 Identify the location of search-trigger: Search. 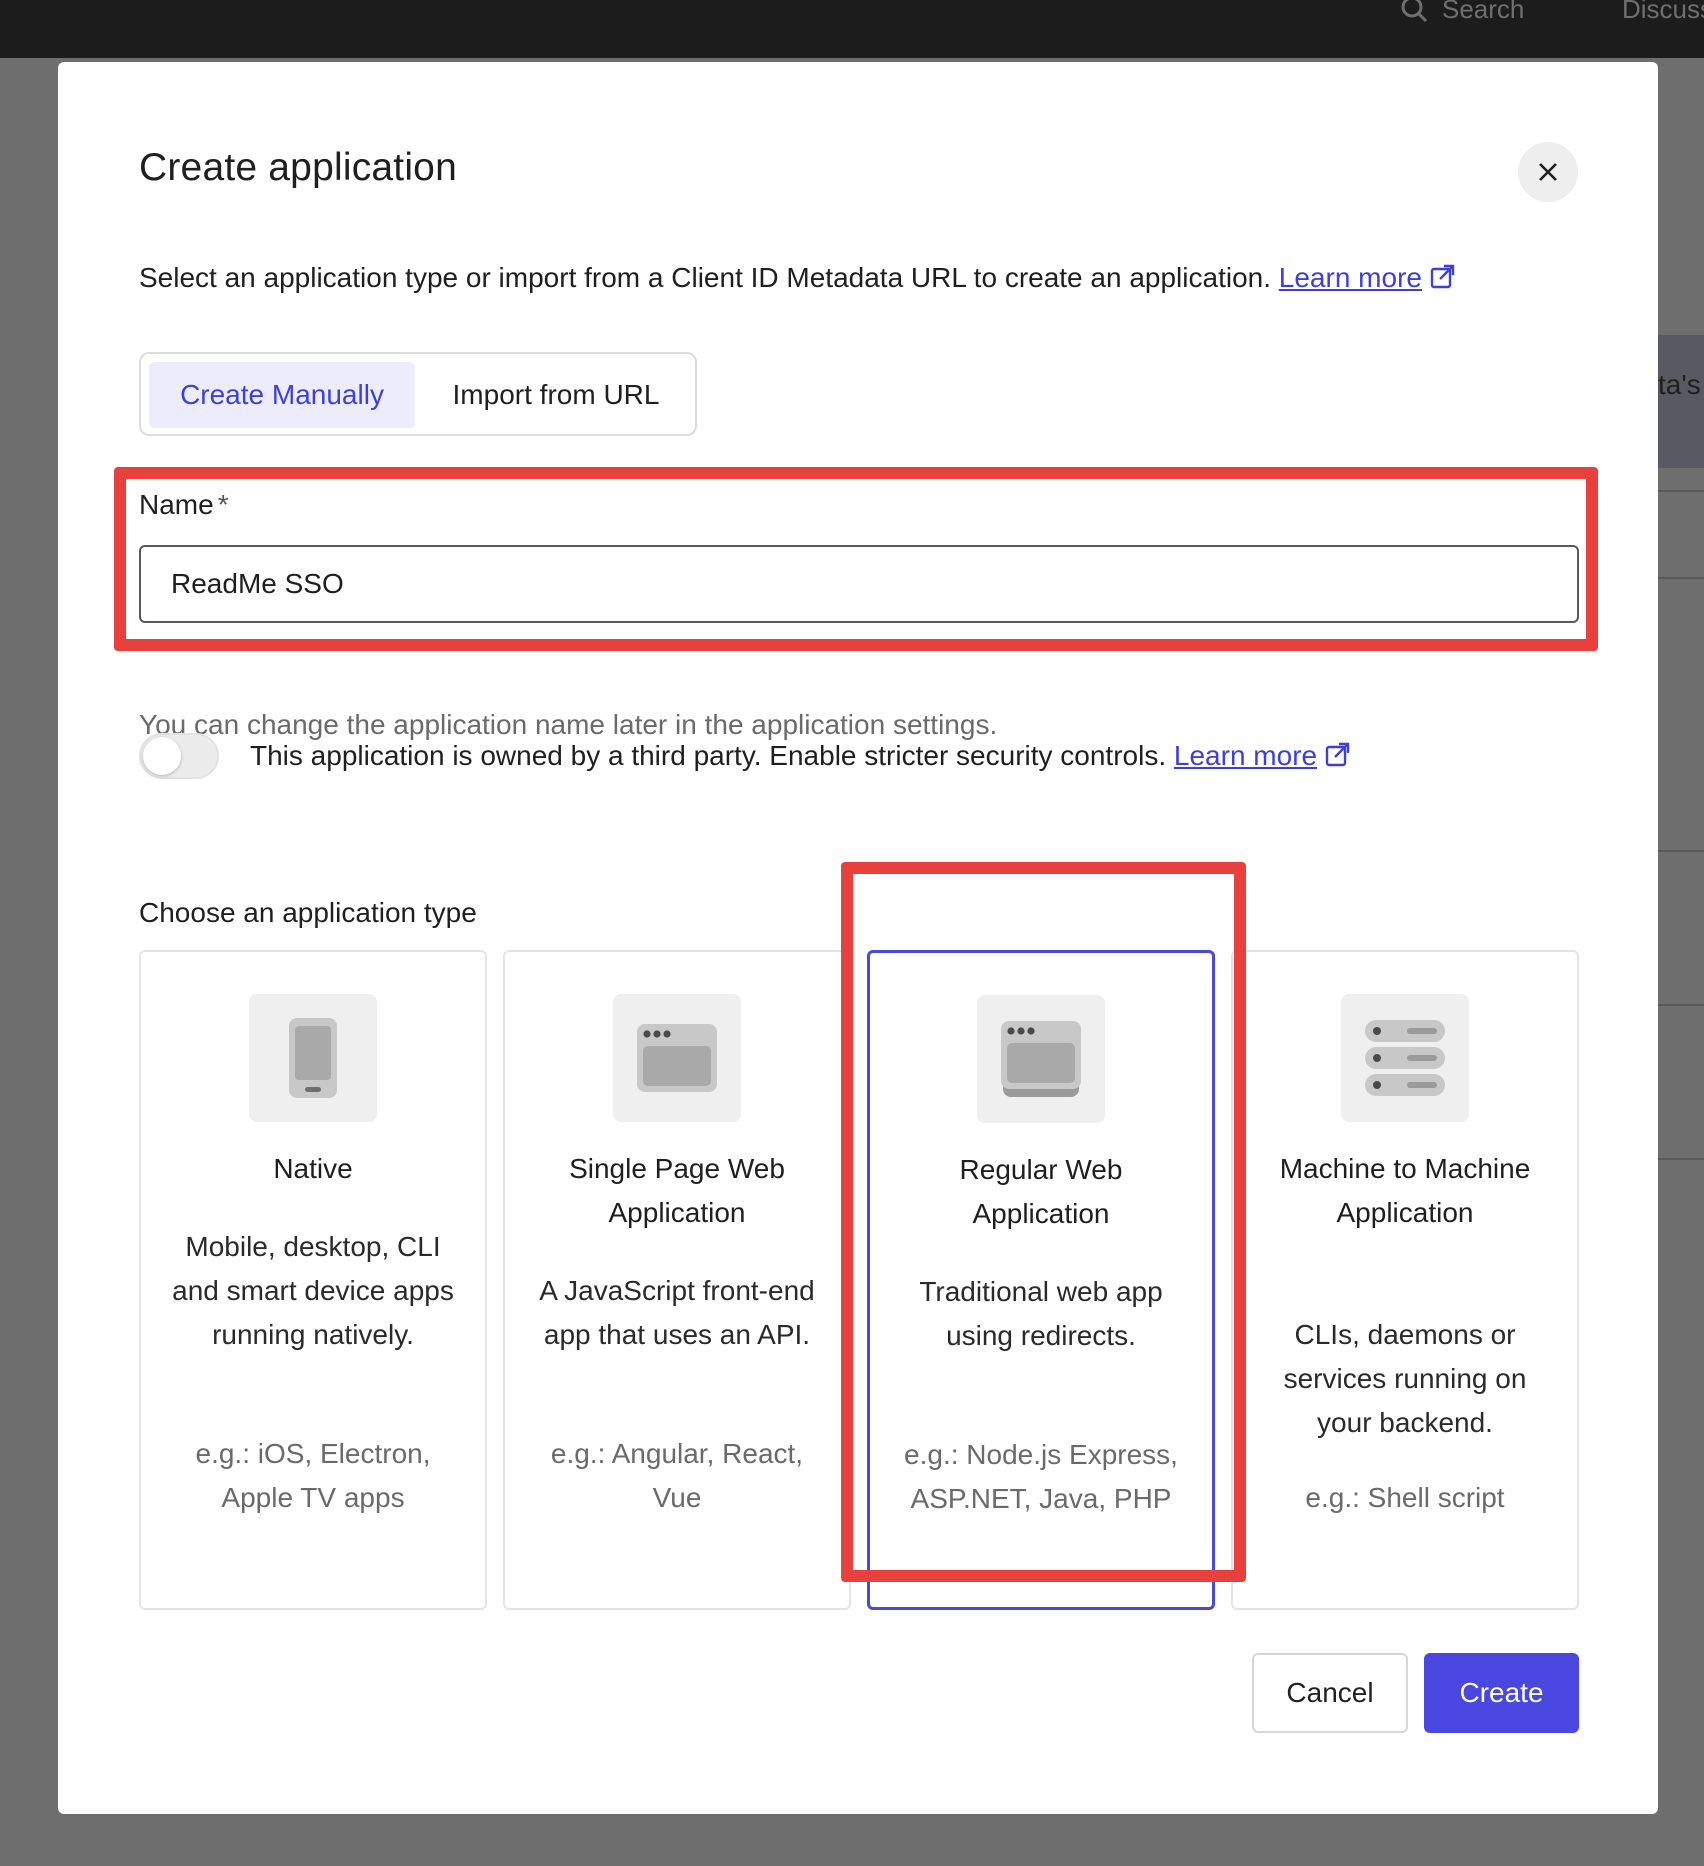
(1462, 12).